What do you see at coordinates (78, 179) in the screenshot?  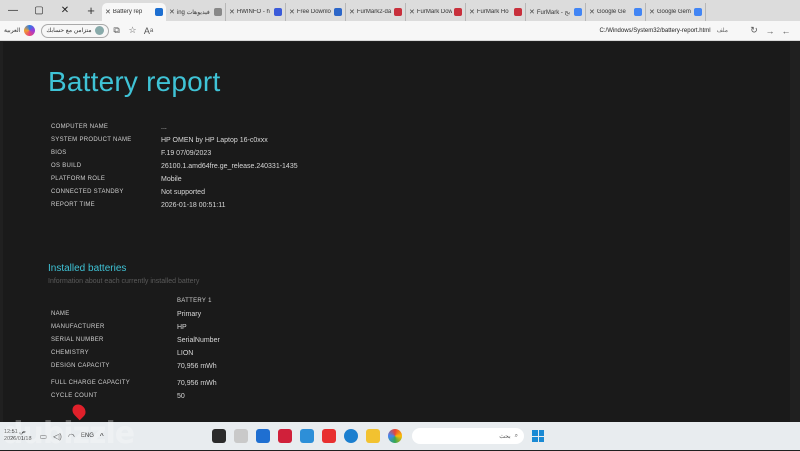 I see `field-label: PLATFORM ROLE` at bounding box center [78, 179].